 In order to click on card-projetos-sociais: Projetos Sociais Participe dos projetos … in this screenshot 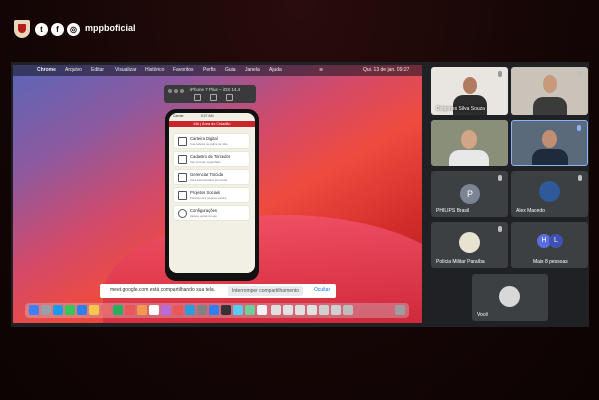, I will do `click(211, 195)`.